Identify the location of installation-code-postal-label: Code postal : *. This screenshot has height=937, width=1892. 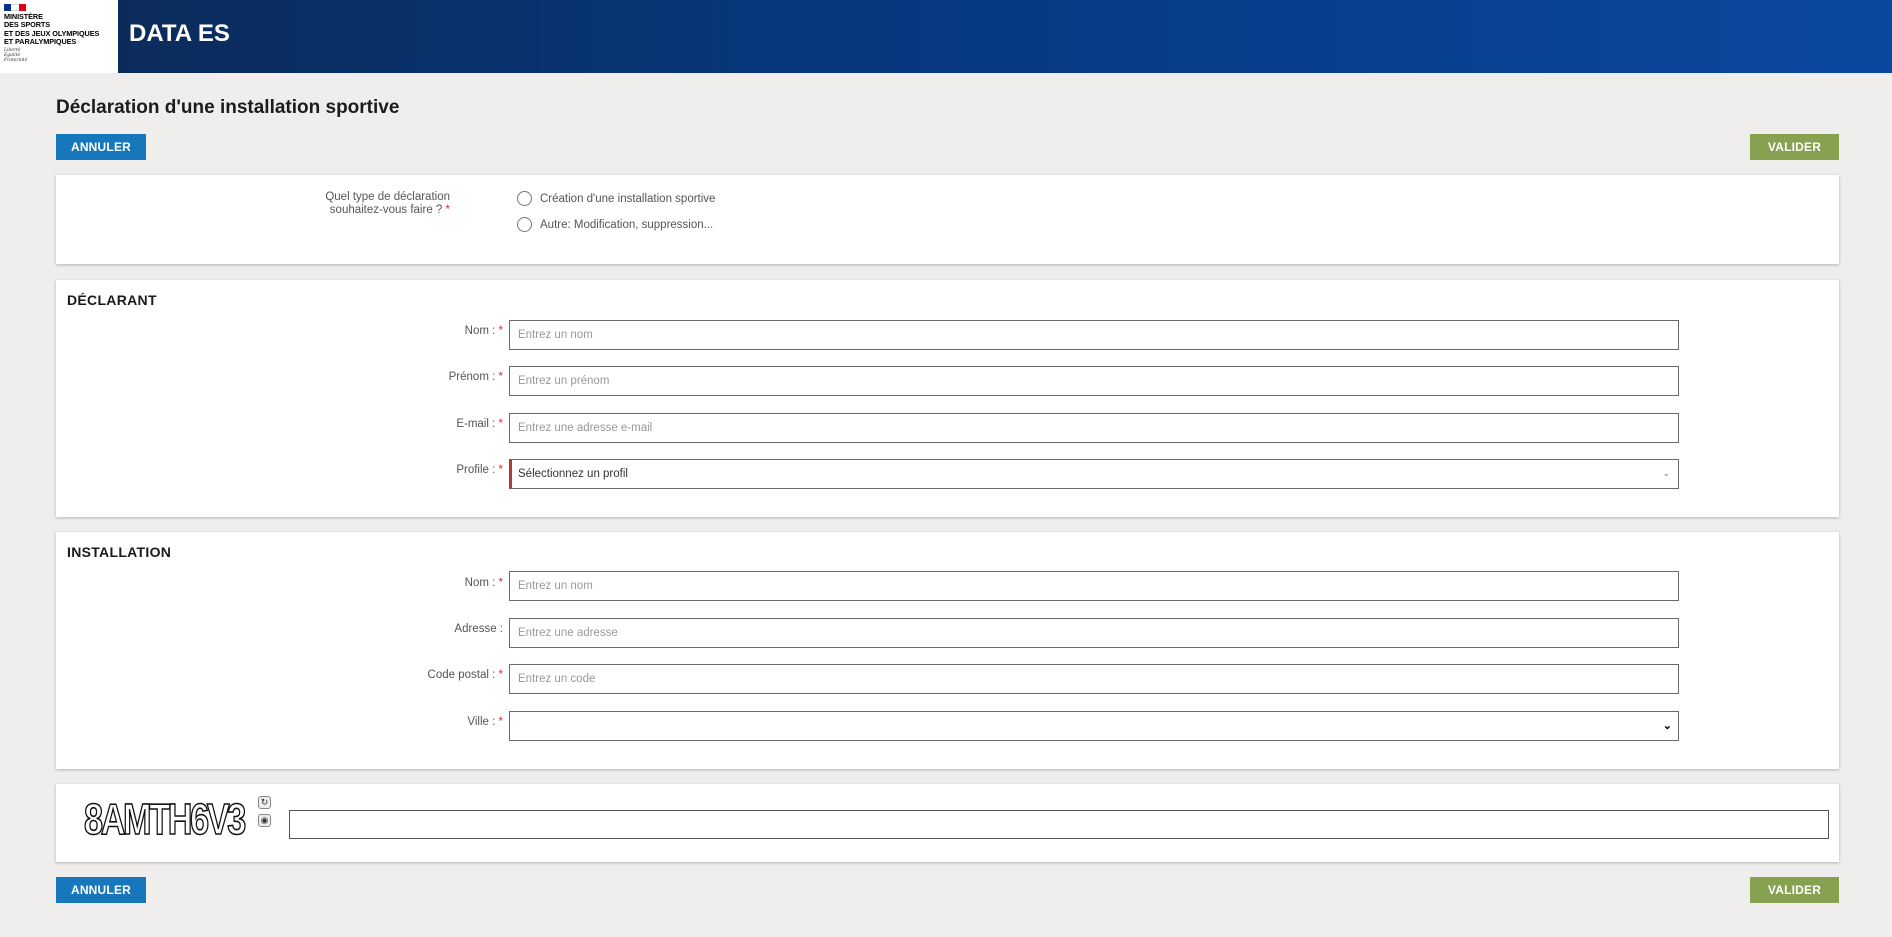
(465, 675).